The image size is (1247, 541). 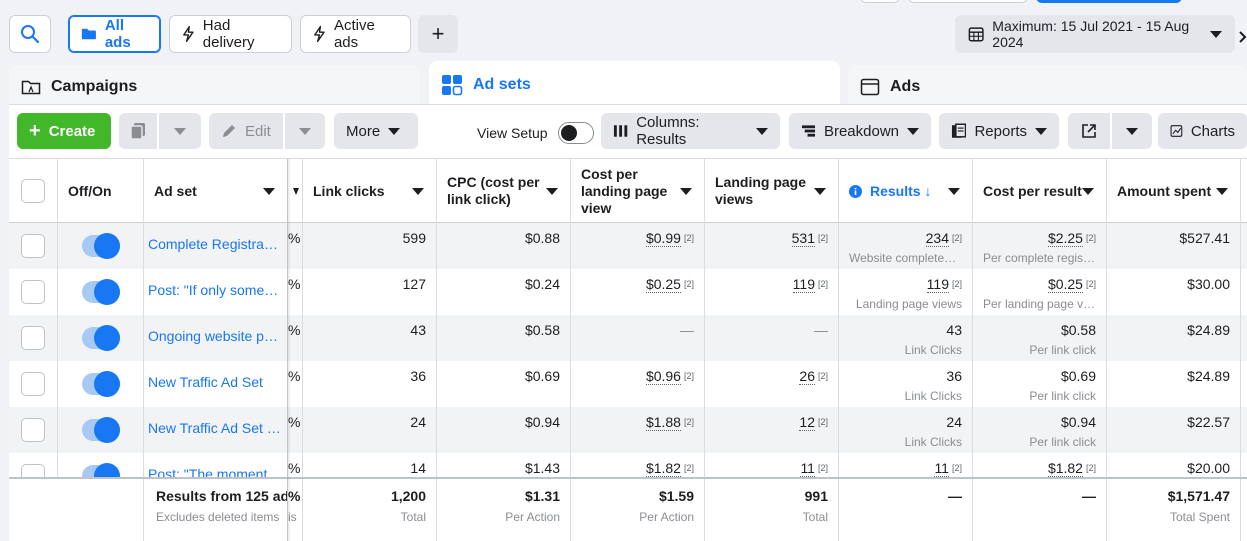 What do you see at coordinates (937, 238) in the screenshot?
I see `results-cell-value-wrap: 234` at bounding box center [937, 238].